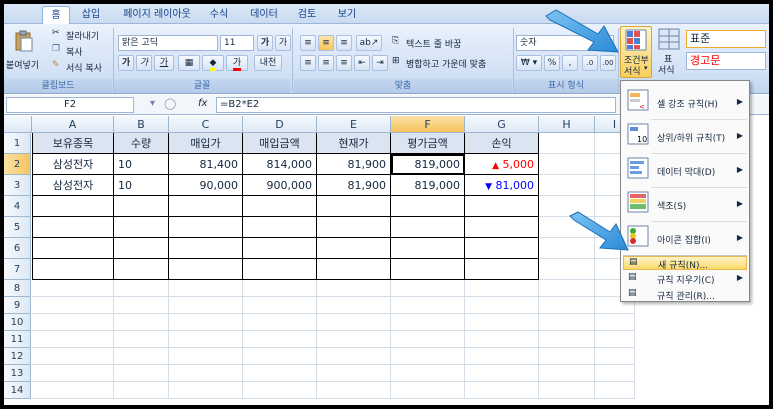 This screenshot has height=409, width=773. I want to click on row-header: 3, so click(17, 185).